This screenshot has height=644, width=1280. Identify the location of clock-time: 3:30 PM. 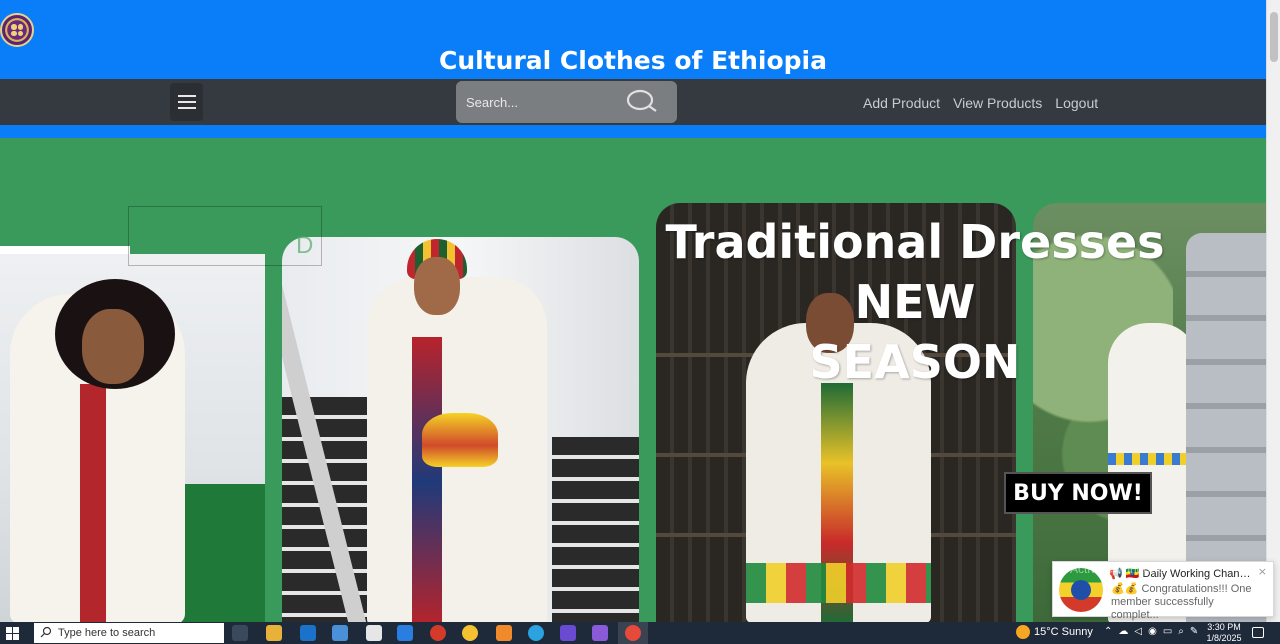
(1224, 627).